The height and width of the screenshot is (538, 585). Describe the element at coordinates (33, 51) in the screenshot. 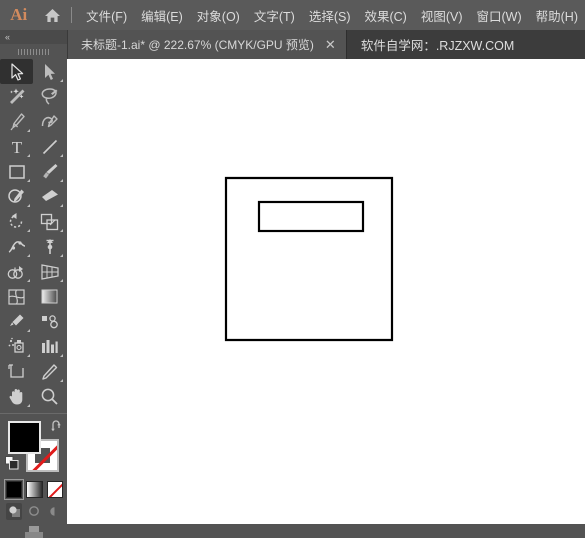

I see `panel-drag-handle` at that location.